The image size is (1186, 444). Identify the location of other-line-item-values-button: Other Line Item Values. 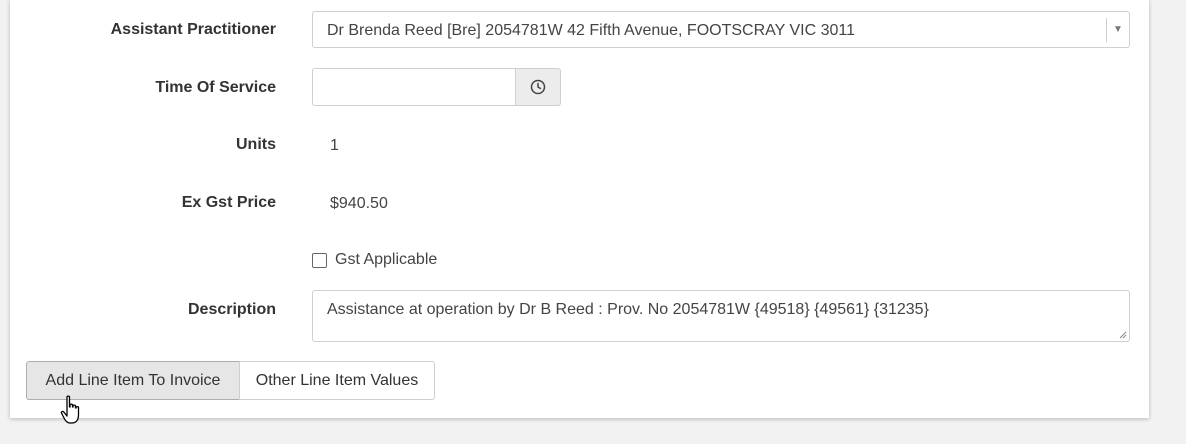
(337, 380).